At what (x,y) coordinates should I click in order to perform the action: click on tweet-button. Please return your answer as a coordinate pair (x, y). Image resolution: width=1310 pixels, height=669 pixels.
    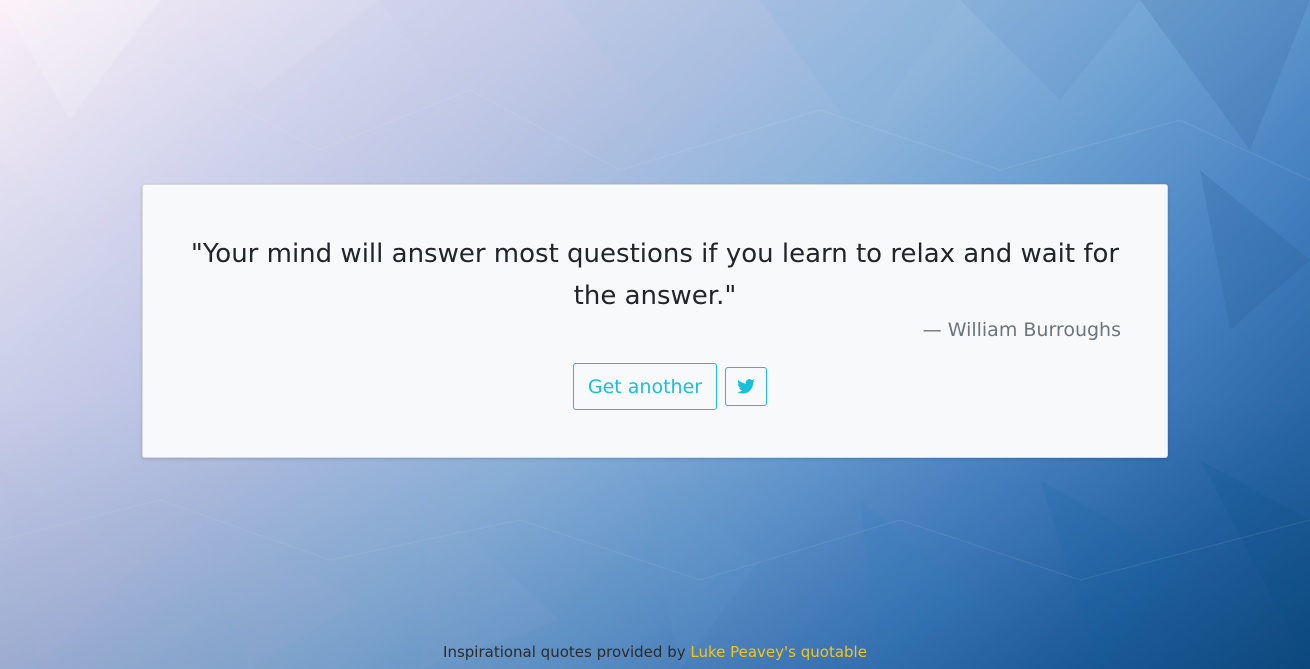
    Looking at the image, I should click on (746, 386).